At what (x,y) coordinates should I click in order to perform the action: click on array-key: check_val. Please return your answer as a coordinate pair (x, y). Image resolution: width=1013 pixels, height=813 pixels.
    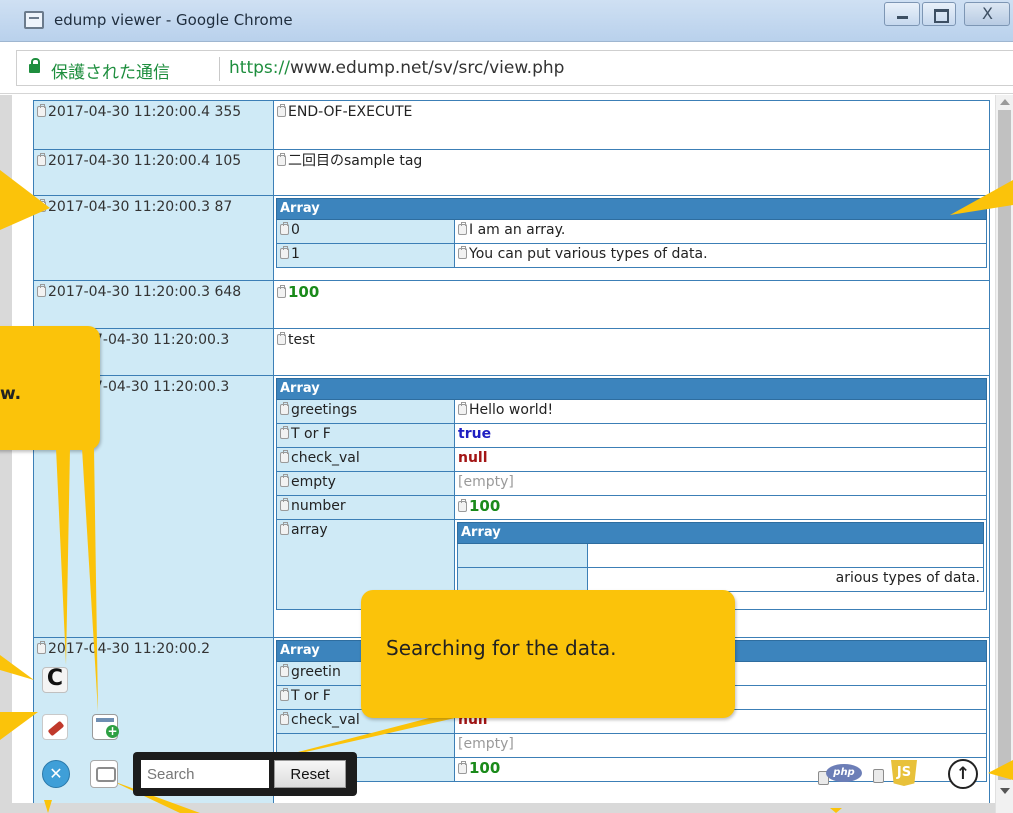
    Looking at the image, I should click on (365, 459).